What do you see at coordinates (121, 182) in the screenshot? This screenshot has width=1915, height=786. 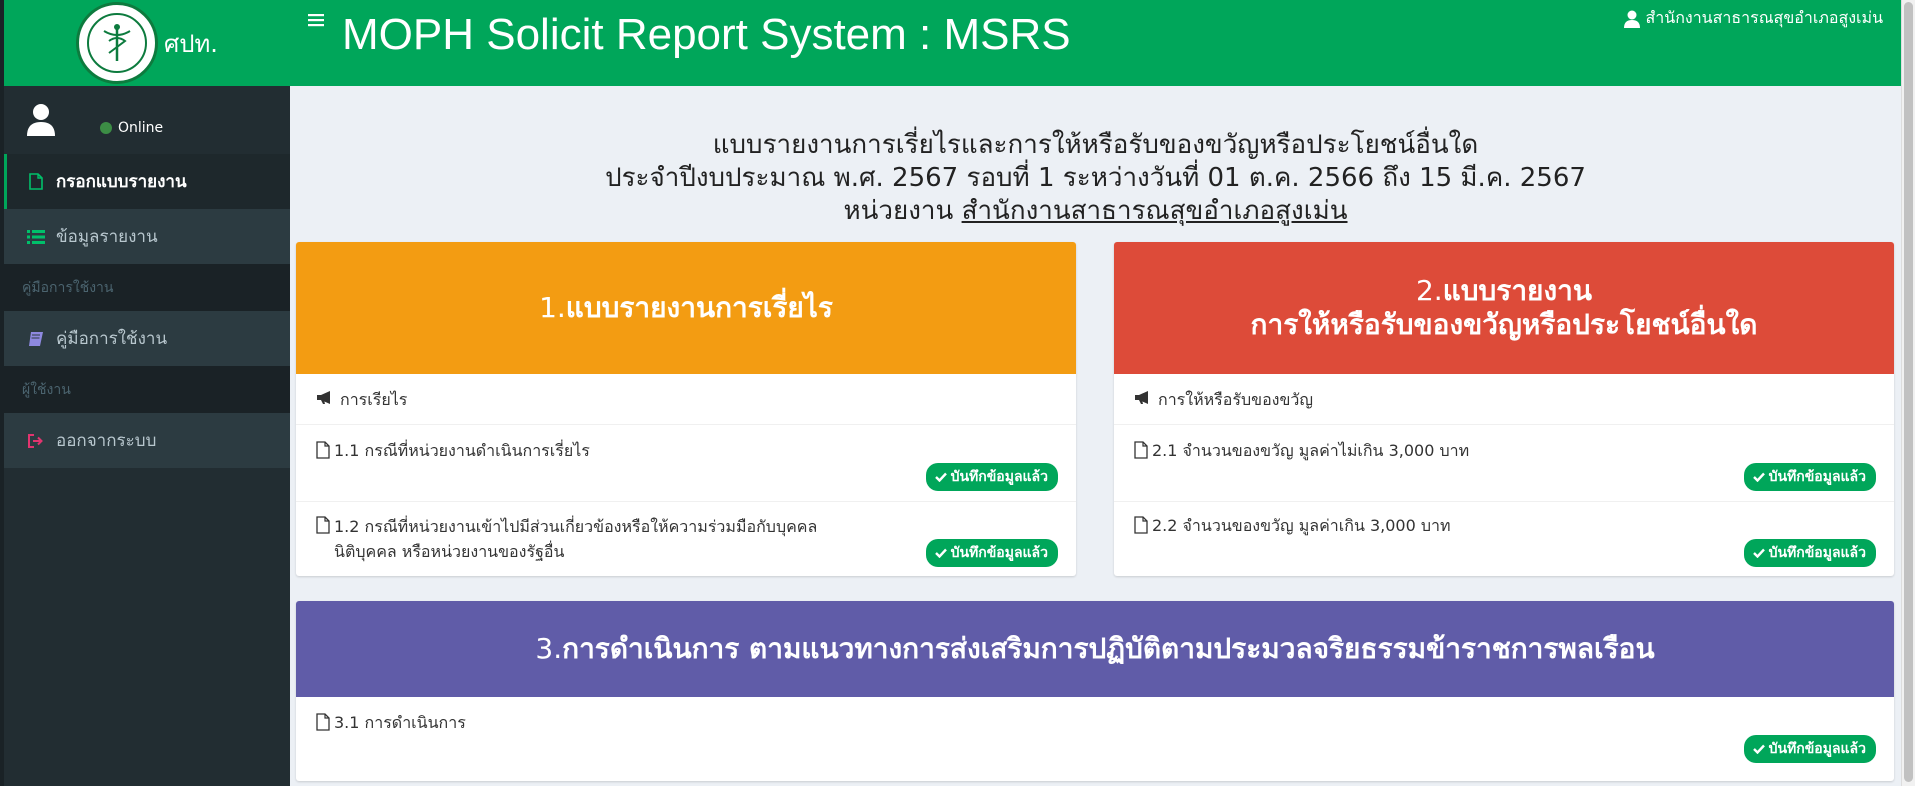 I see `sidebar-item-label: กรอกแบบรายงาน` at bounding box center [121, 182].